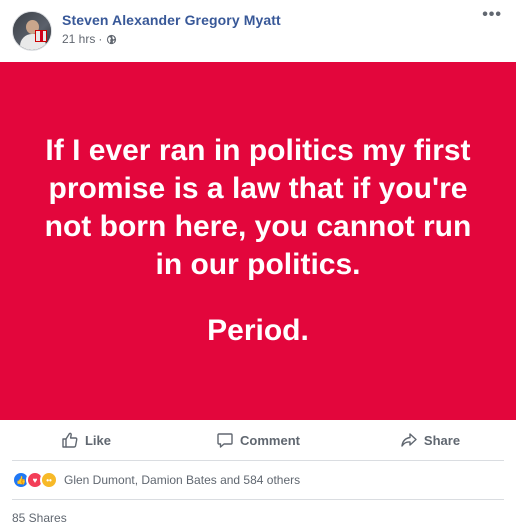 The width and height of the screenshot is (516, 529). I want to click on post-meta: 21 hrs ·, so click(89, 39).